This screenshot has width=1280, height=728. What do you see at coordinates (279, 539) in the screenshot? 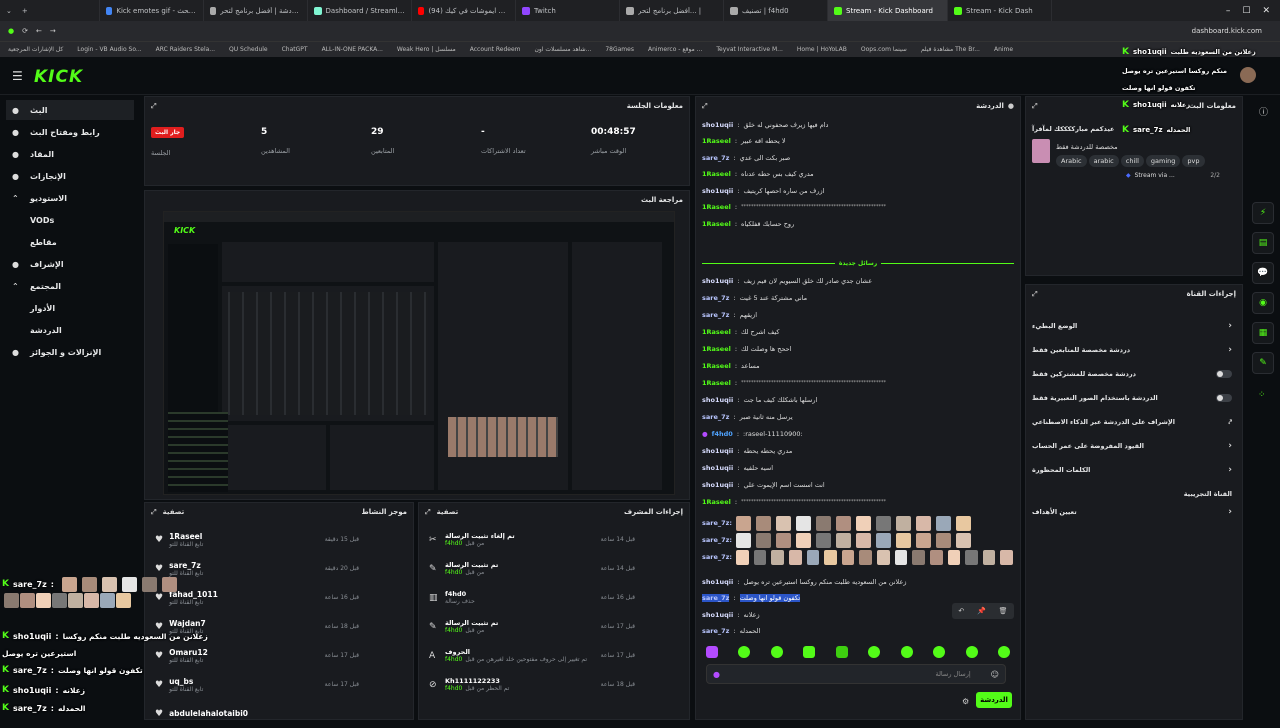
I see `activity-item: ♥ 1Raseel تابع القناة للتو قبل 15 دقيقة` at bounding box center [279, 539].